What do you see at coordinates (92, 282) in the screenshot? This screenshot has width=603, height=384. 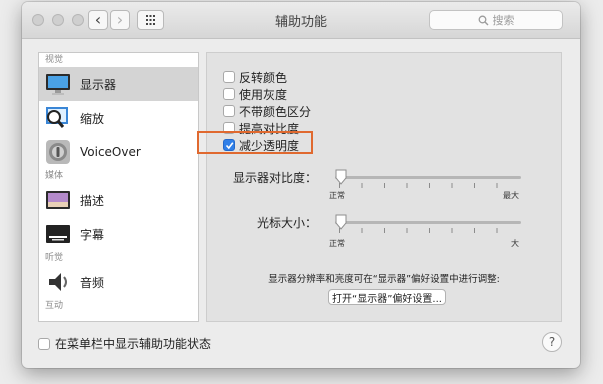 I see `sidebar-item-label: 音频` at bounding box center [92, 282].